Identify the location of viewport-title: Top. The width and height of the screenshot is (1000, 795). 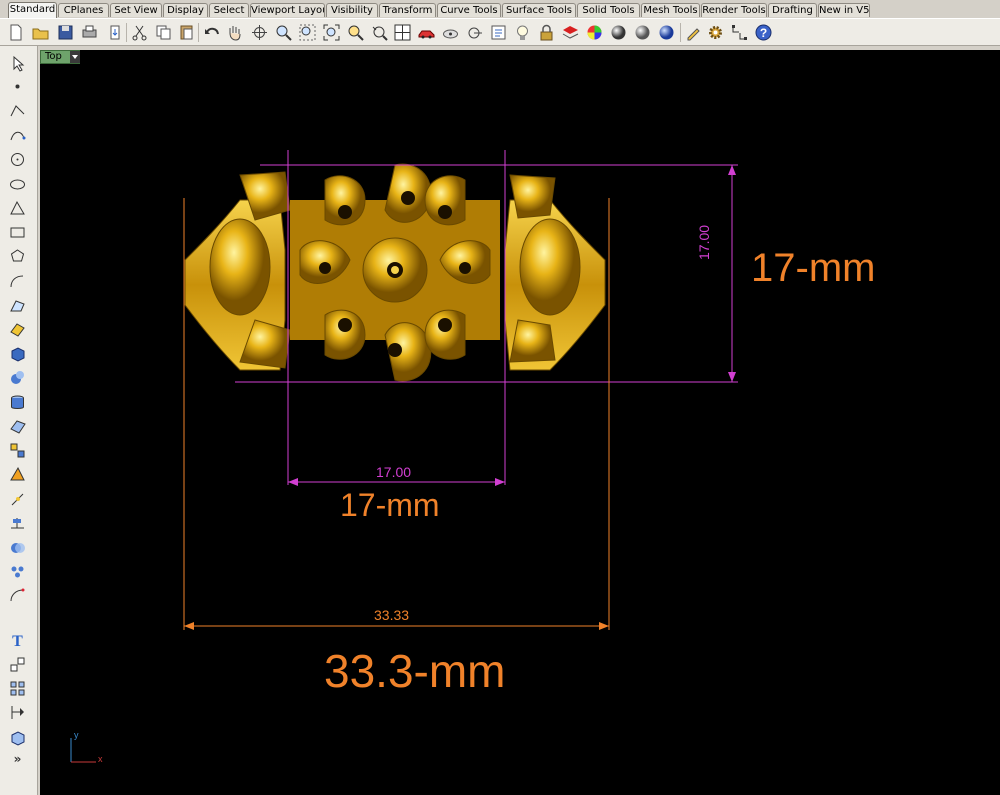
(53, 56).